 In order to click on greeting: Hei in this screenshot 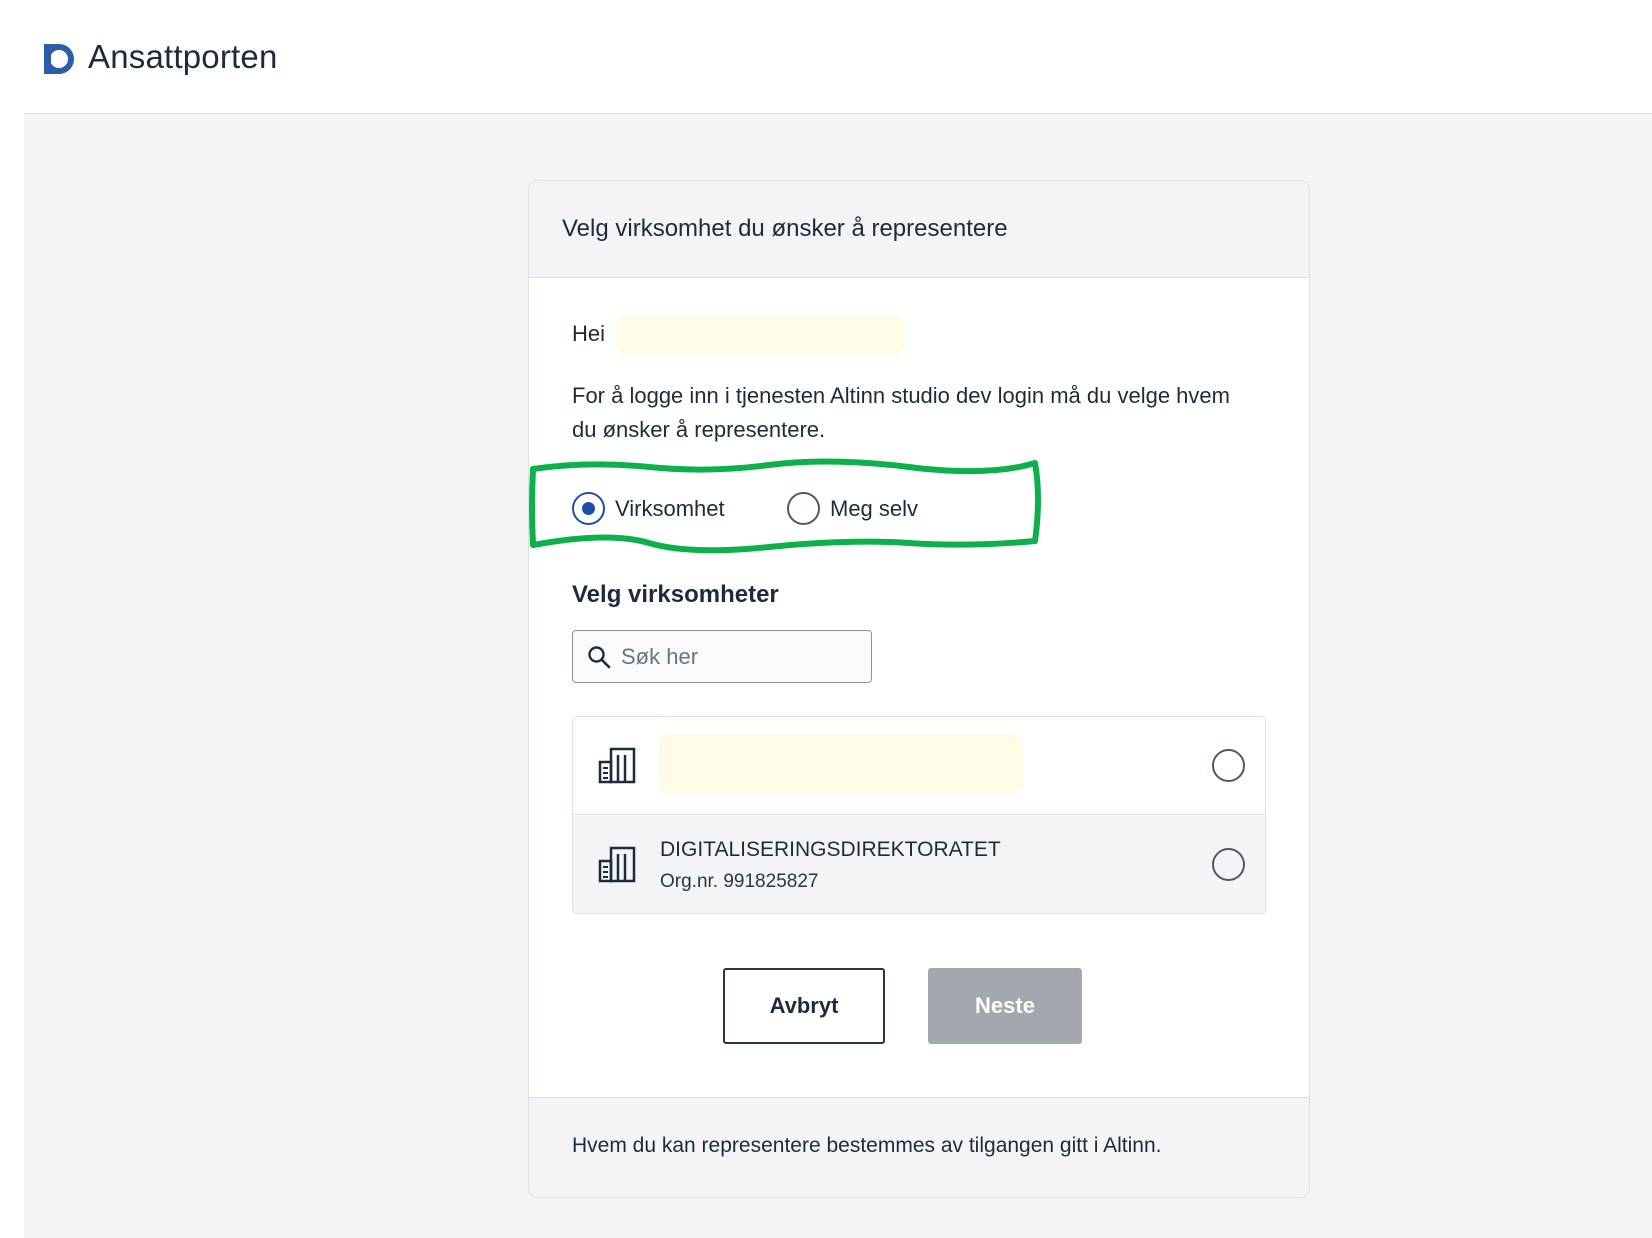, I will do `click(589, 333)`.